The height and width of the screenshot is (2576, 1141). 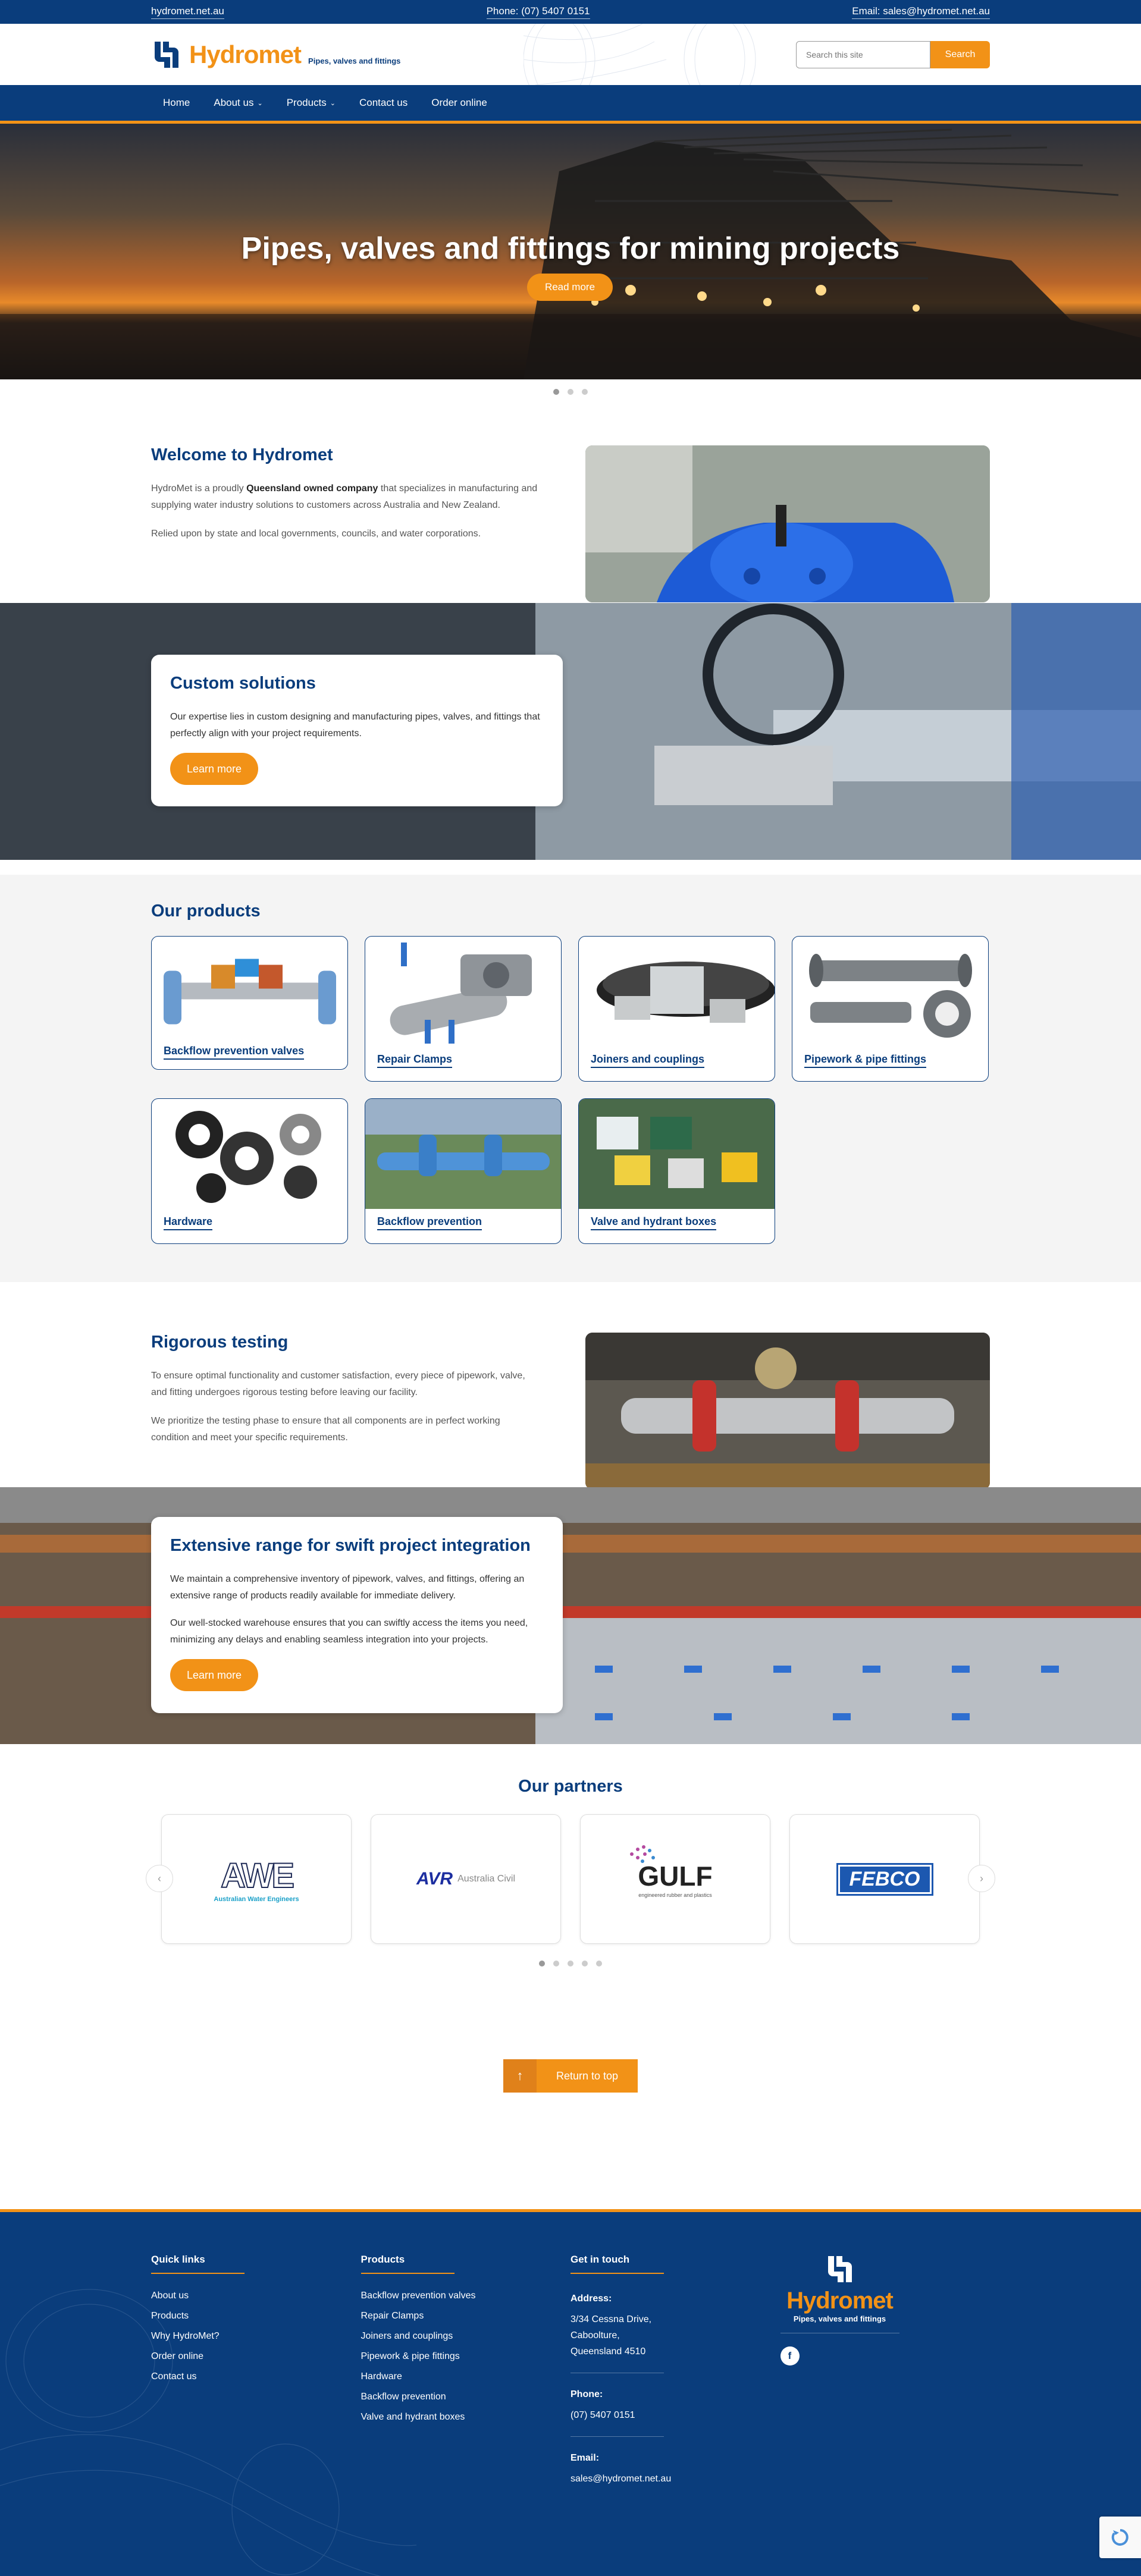 I want to click on welcome-p1-b: Queensland owned company, so click(x=312, y=488).